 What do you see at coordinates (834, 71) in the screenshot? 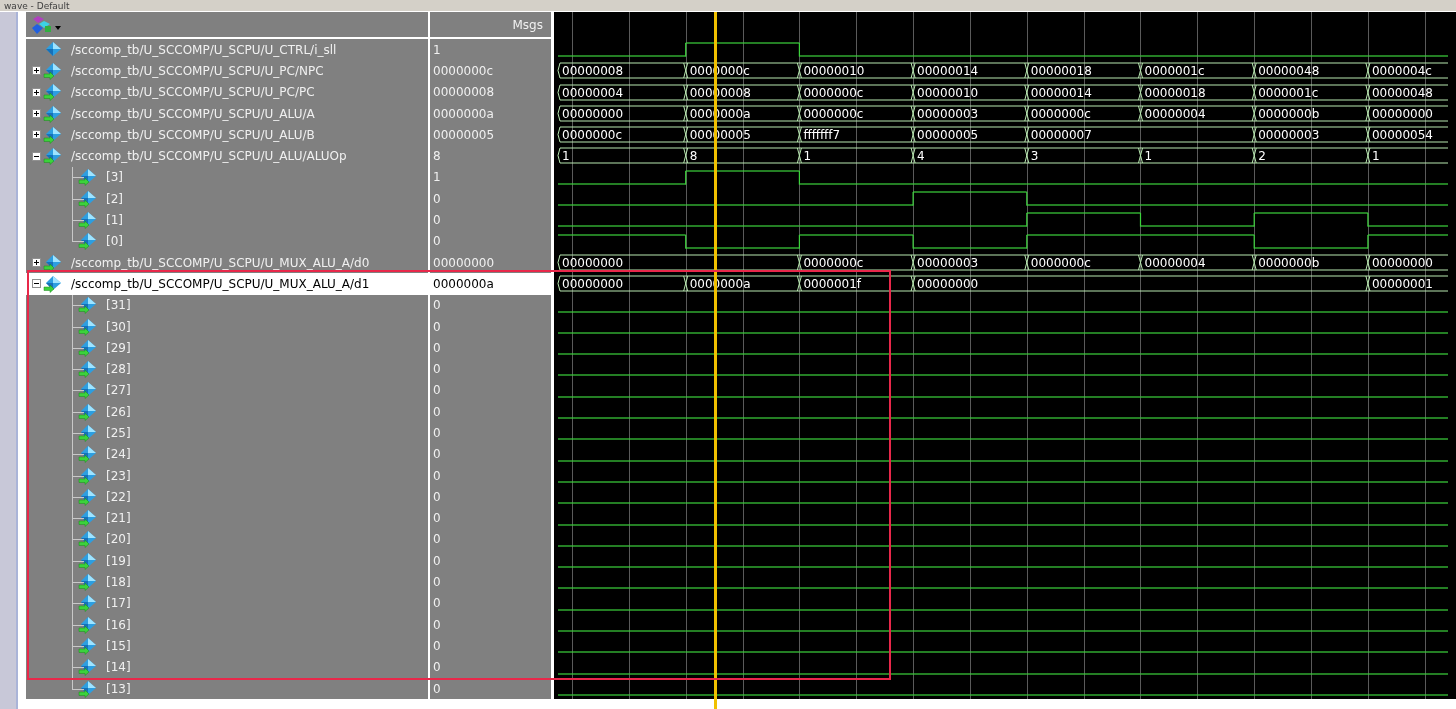
I see `bus-value-text: 00000010` at bounding box center [834, 71].